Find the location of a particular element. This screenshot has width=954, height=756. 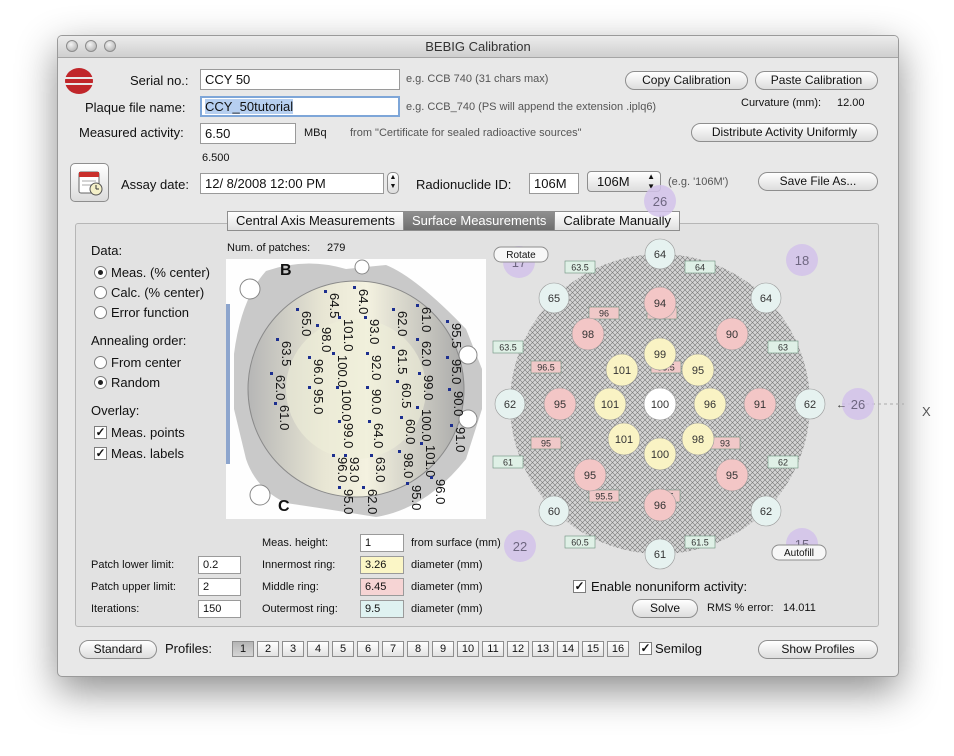

date-stepper: ▲ ▼ is located at coordinates (393, 183).